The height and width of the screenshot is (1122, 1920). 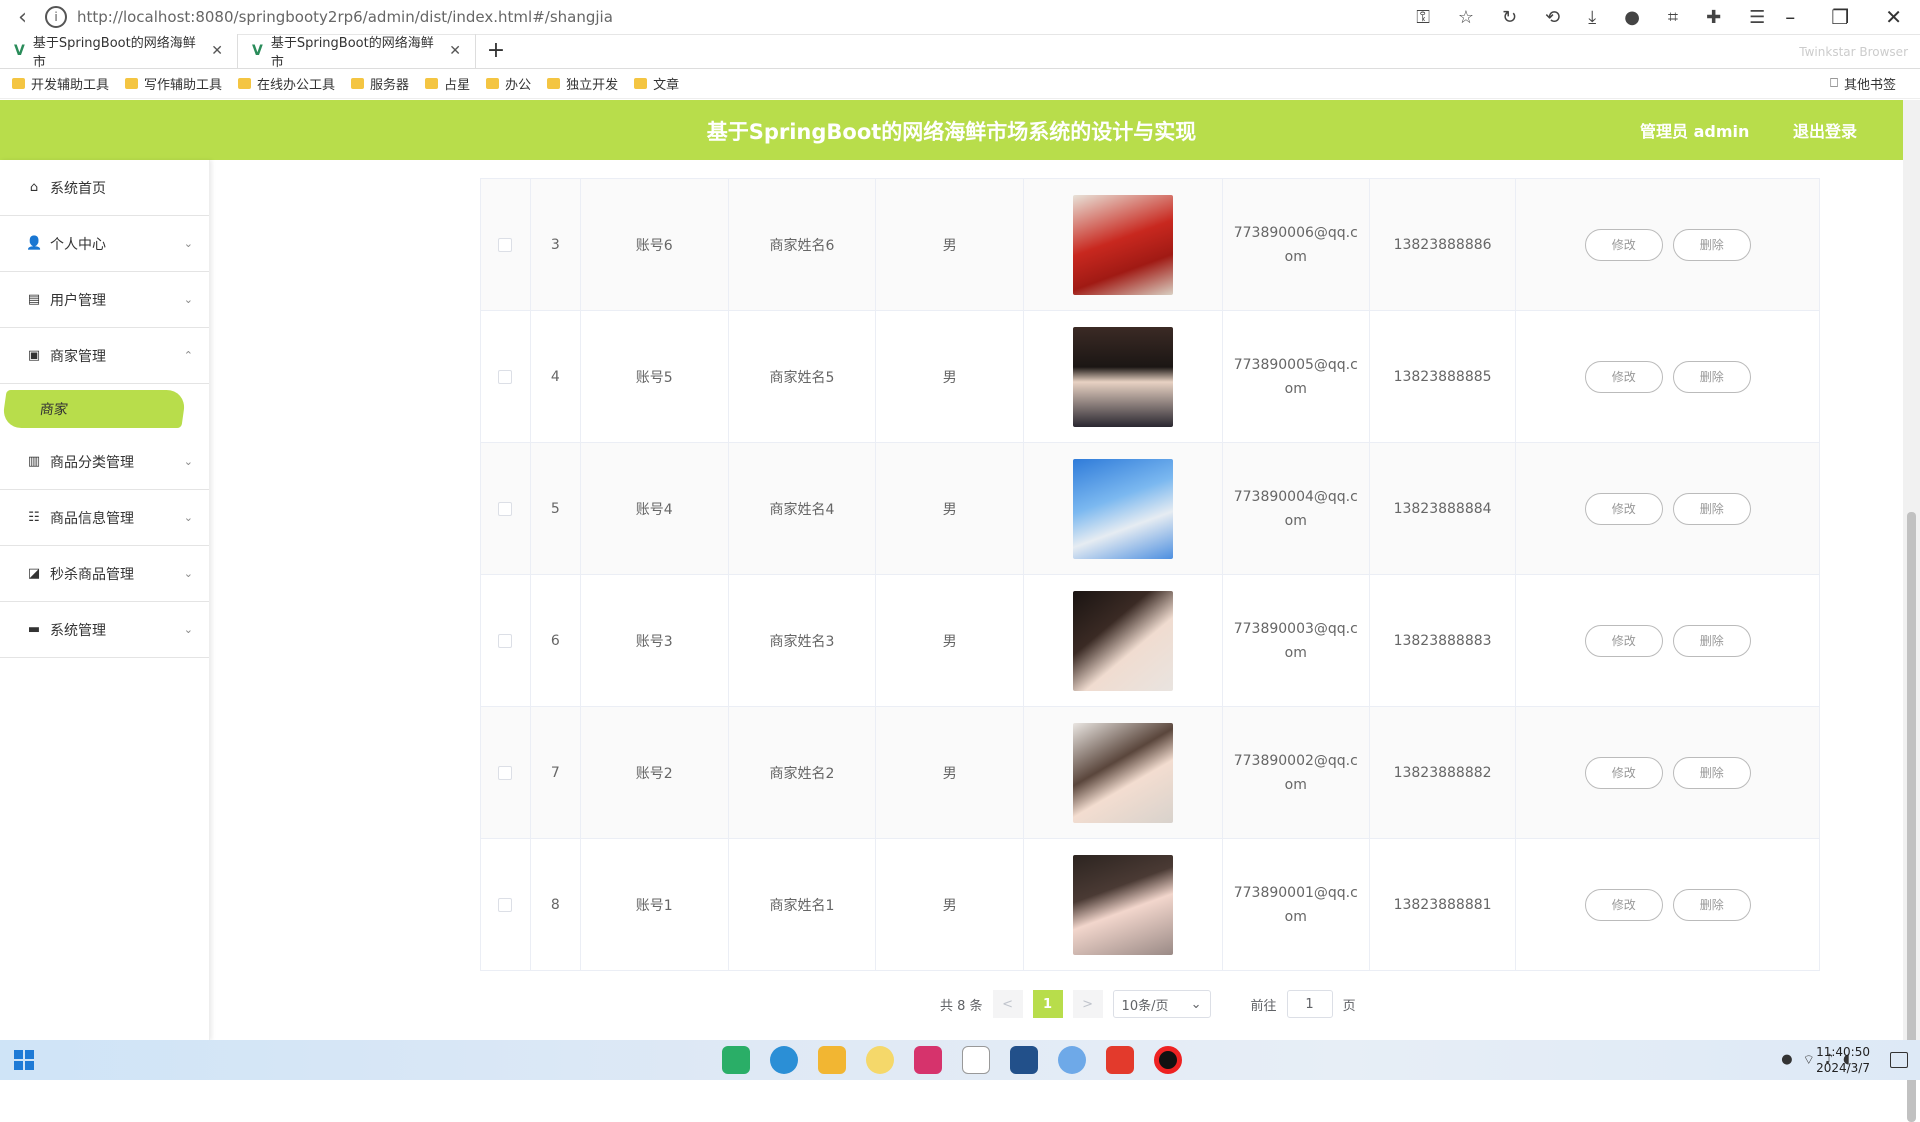 I want to click on chevron-down-icon: ⌄, so click(x=188, y=629).